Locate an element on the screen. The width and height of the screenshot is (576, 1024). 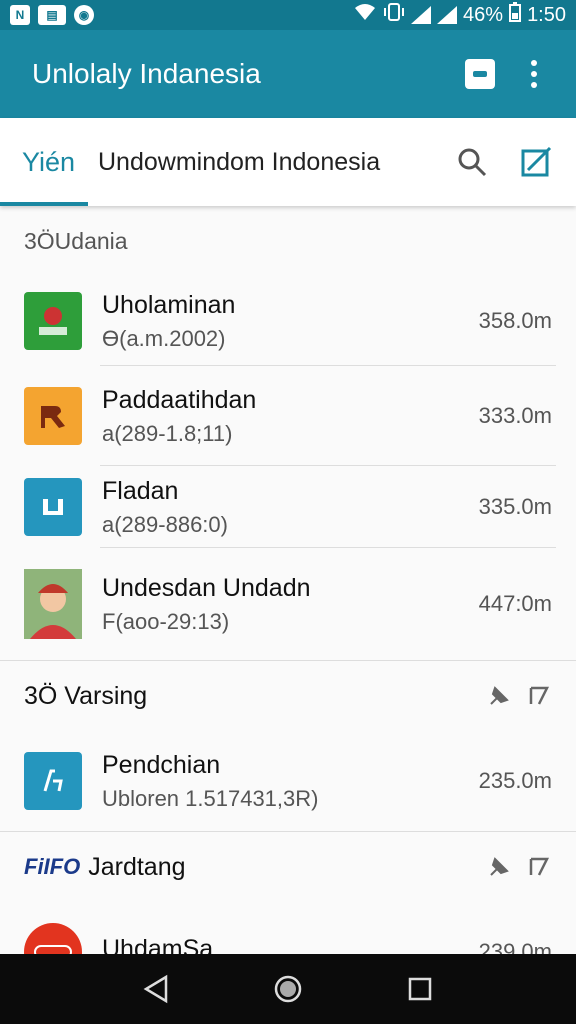
item-texts: Pendchian Ubloren 1.517431,3R) is located at coordinates (290, 781).